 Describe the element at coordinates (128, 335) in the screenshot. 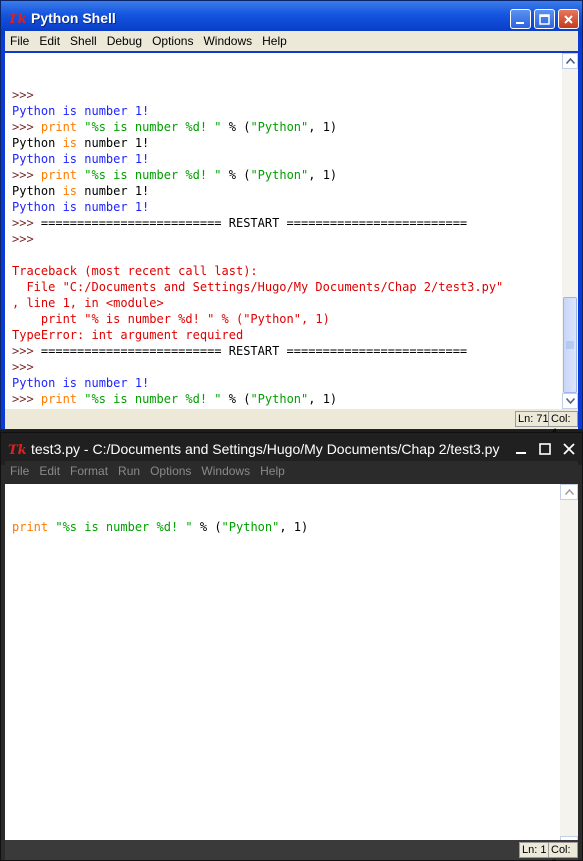

I see `shell-token: TypeError: int argument required` at that location.